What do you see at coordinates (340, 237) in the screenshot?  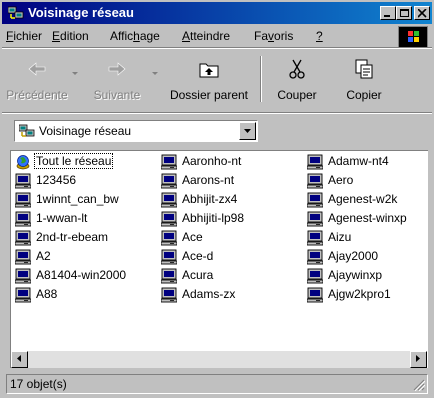 I see `list-item-label: Aizu` at bounding box center [340, 237].